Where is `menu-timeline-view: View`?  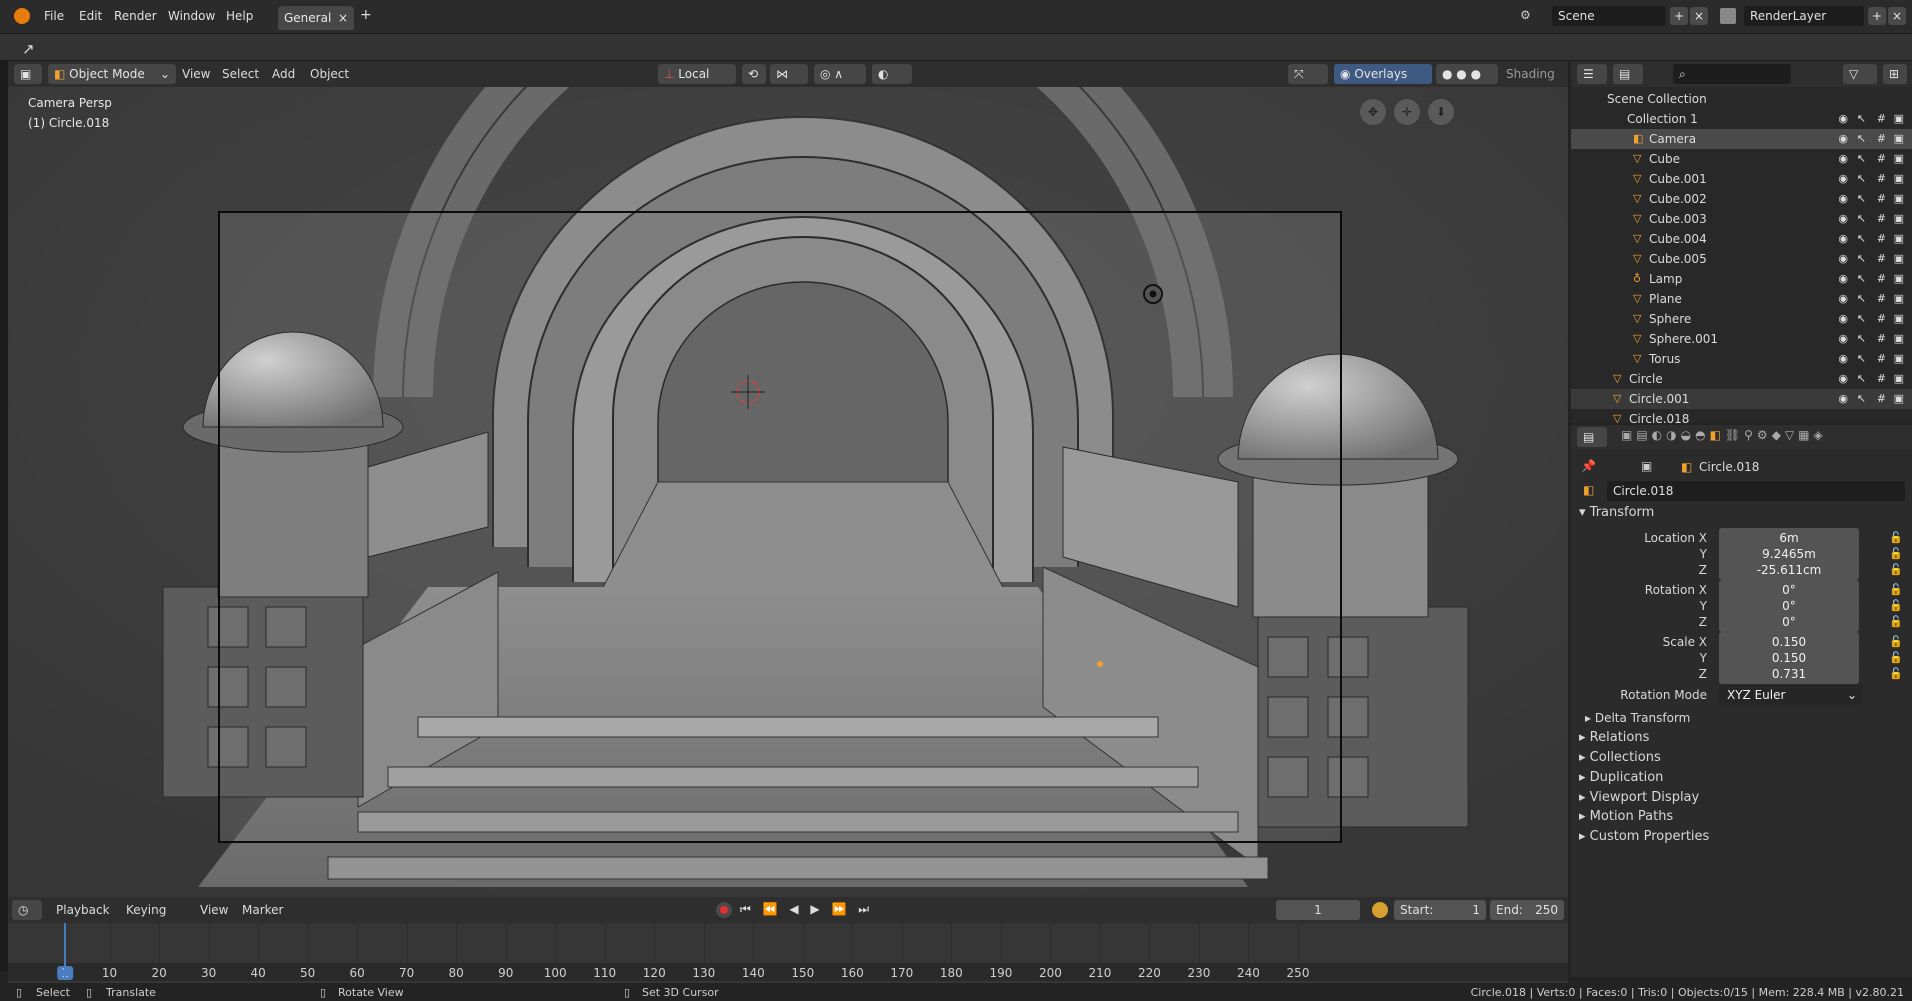 menu-timeline-view: View is located at coordinates (214, 910).